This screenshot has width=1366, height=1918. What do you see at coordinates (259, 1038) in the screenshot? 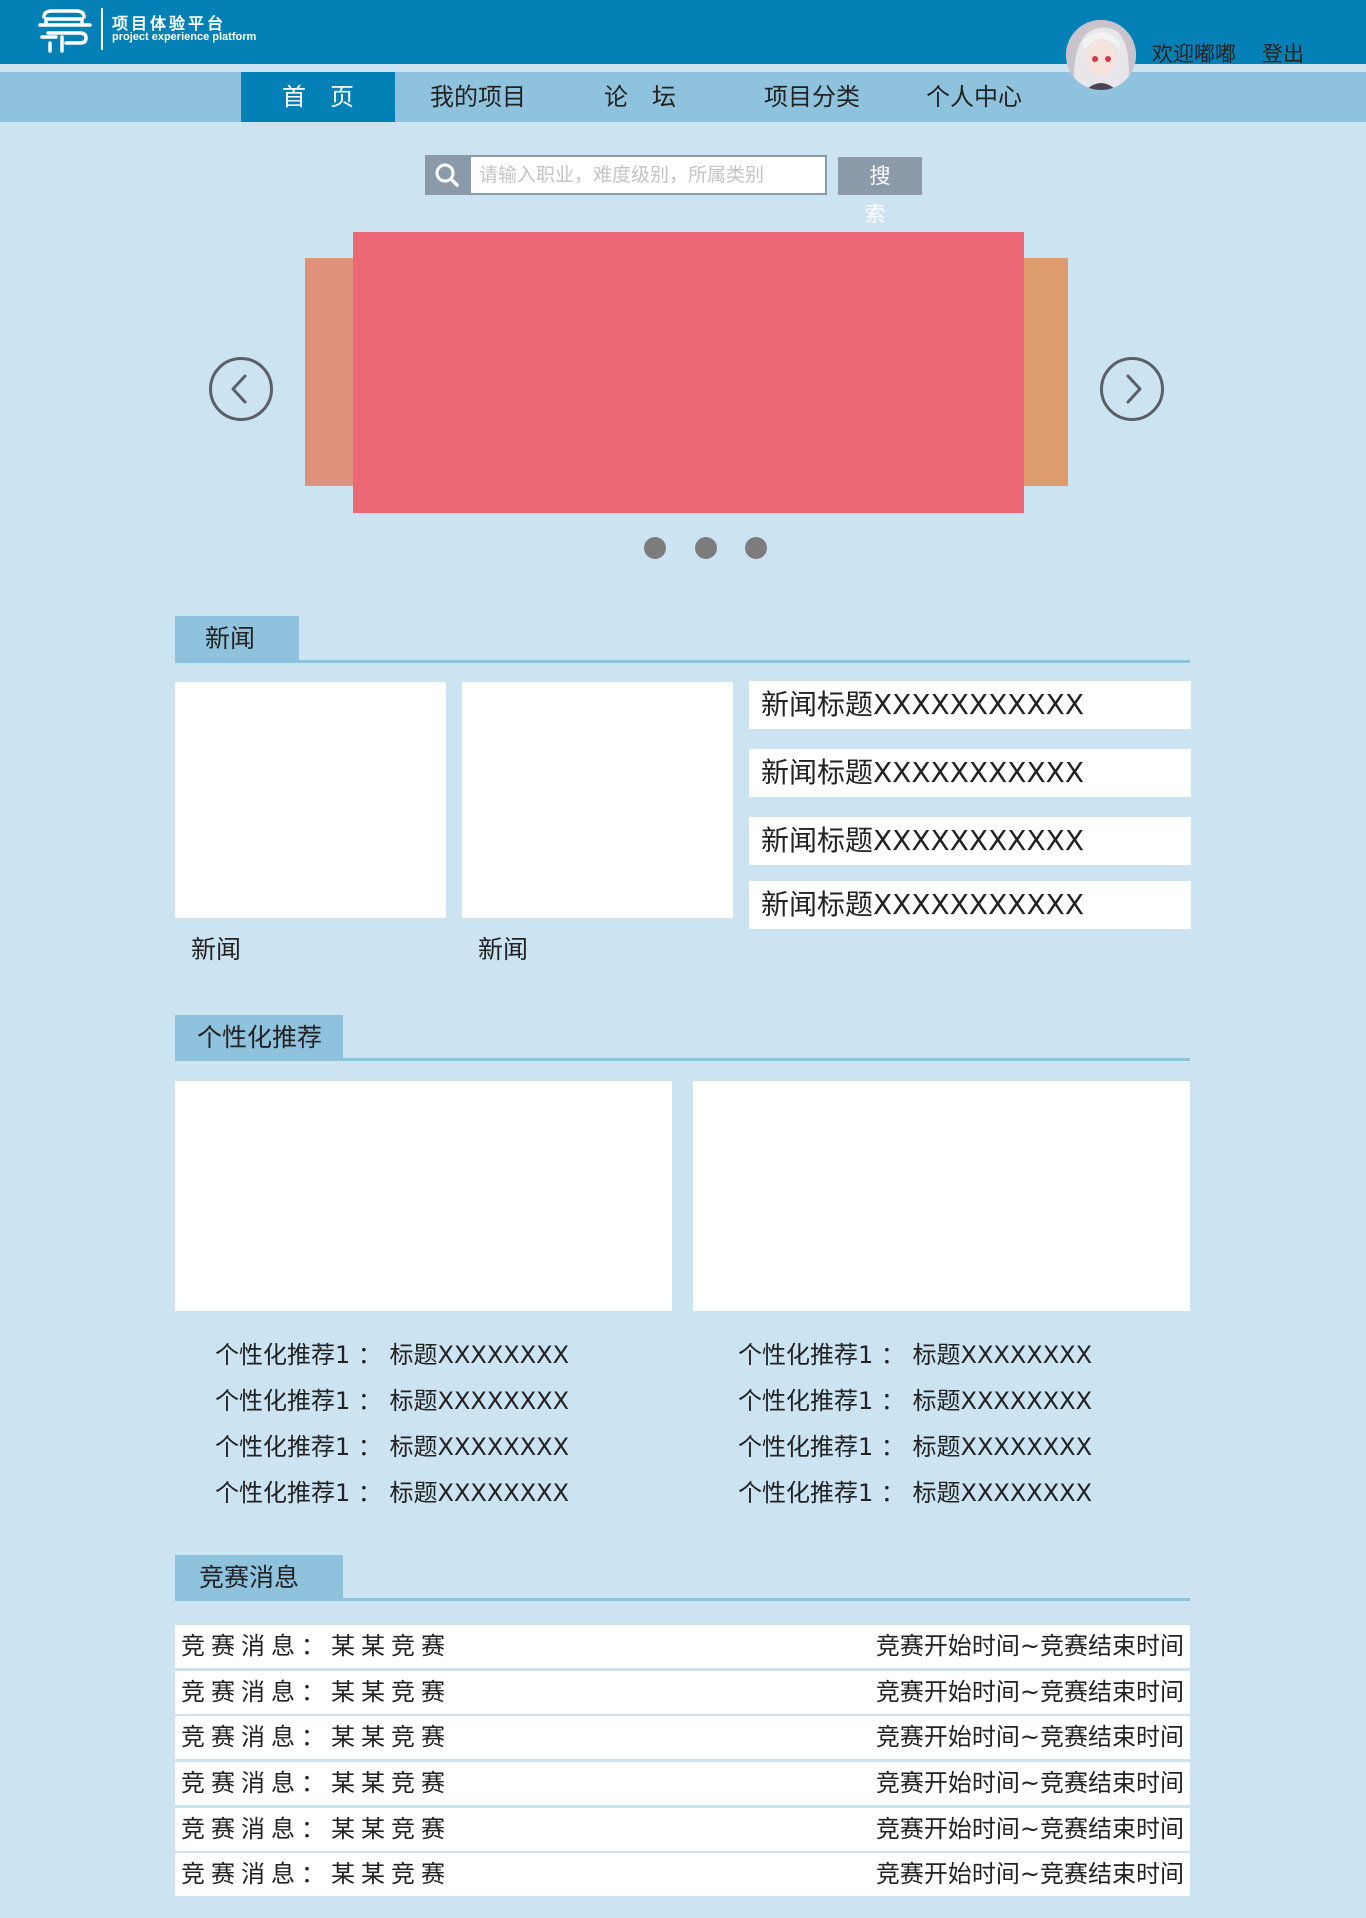
I see `recommend-section-heading: 个性化推荐` at bounding box center [259, 1038].